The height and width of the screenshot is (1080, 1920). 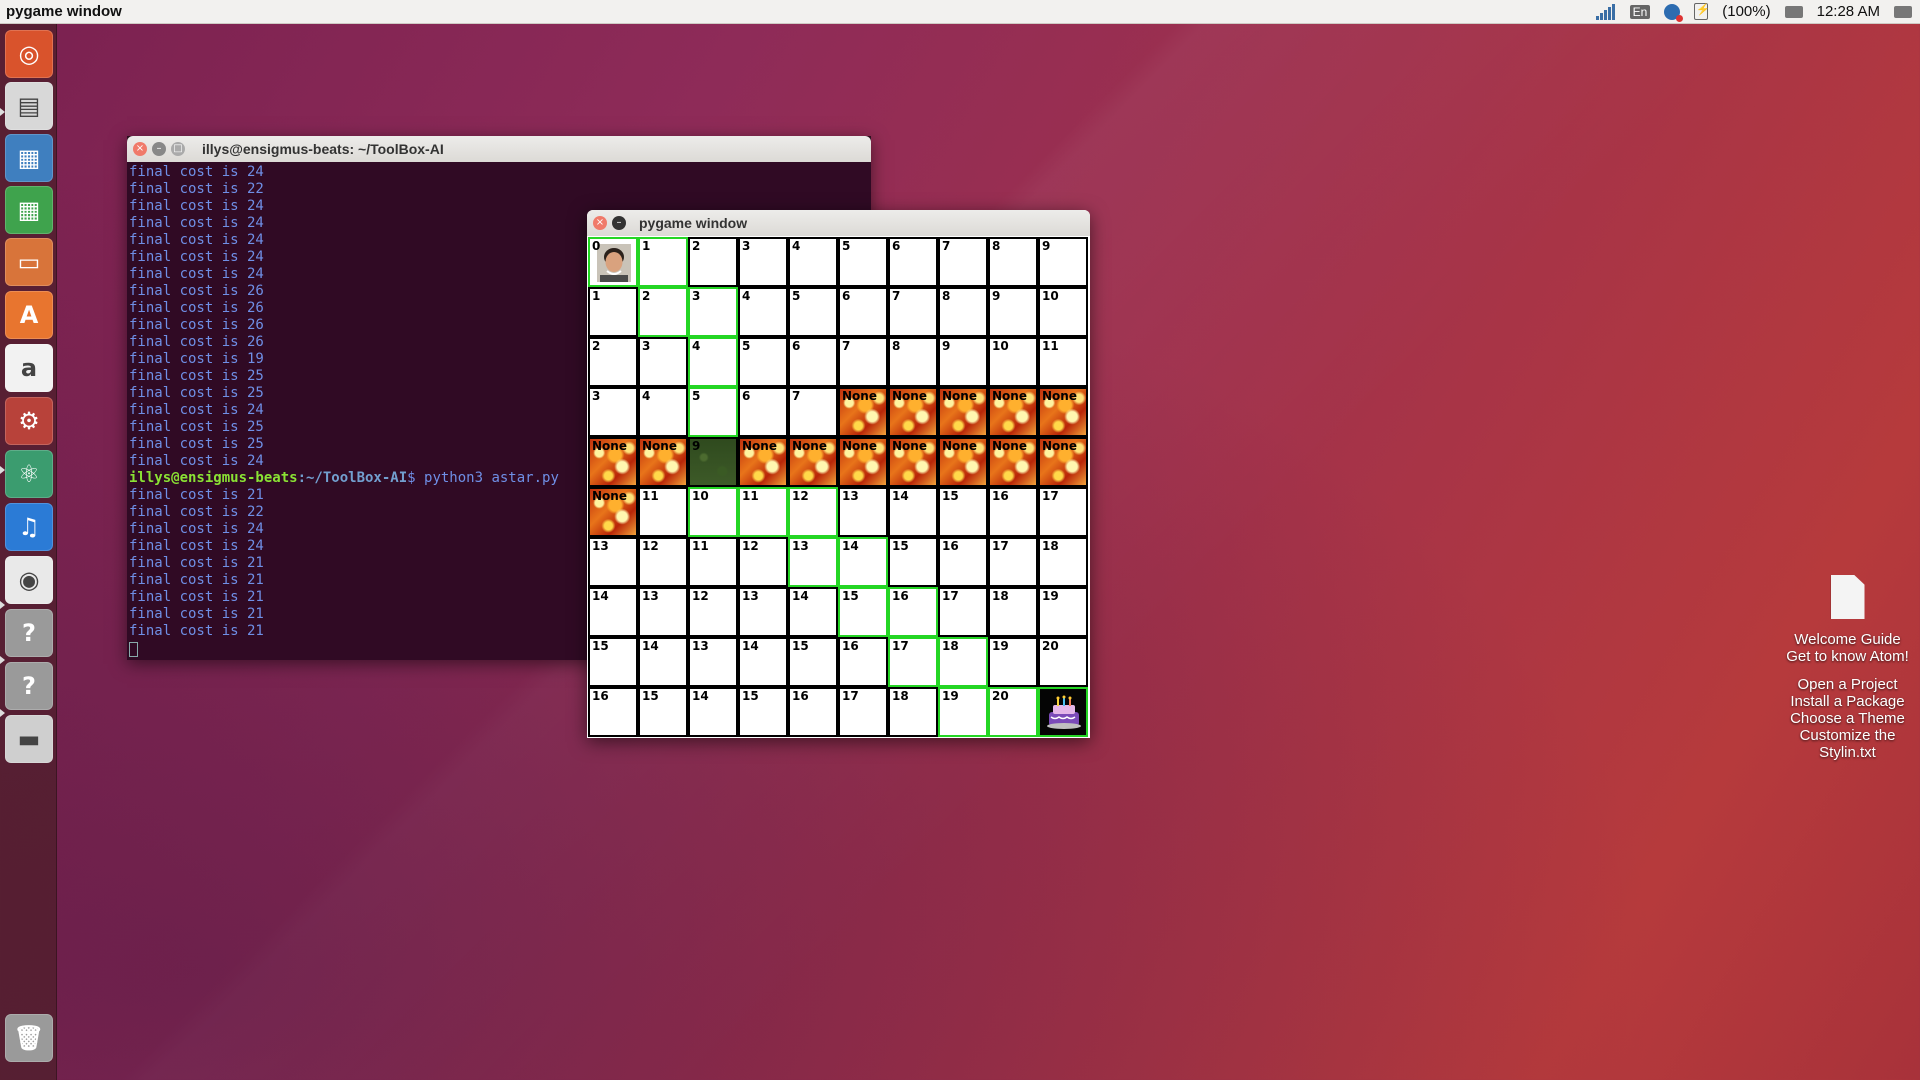 I want to click on grid-cell-normal: 2, so click(x=713, y=262).